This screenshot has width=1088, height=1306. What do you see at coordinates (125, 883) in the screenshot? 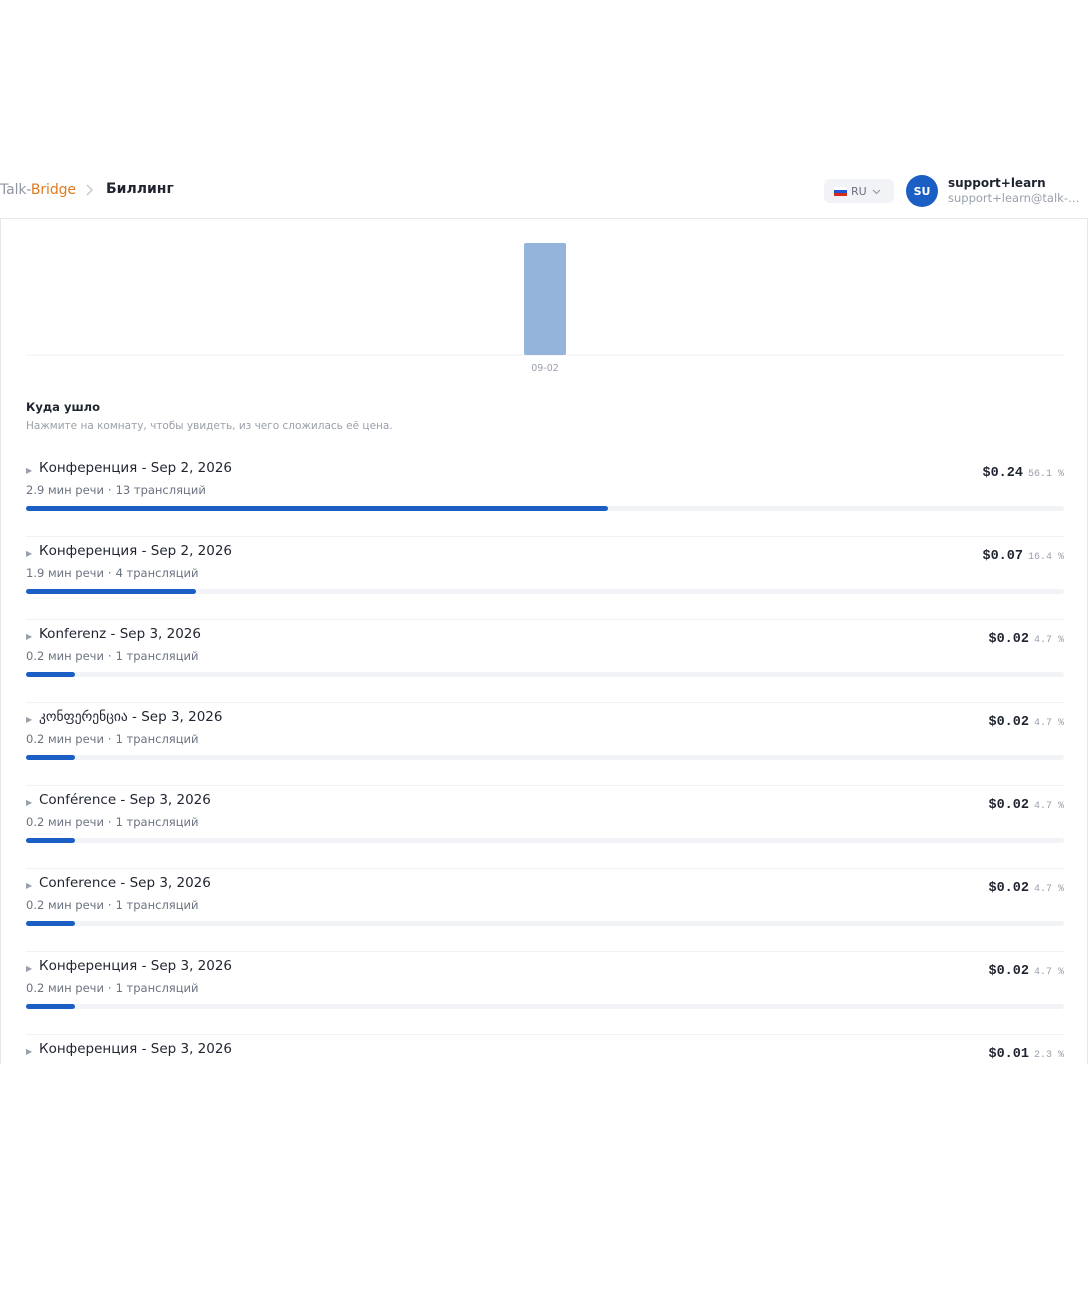
I see `room-name: Conference - Sep 3, 2026` at bounding box center [125, 883].